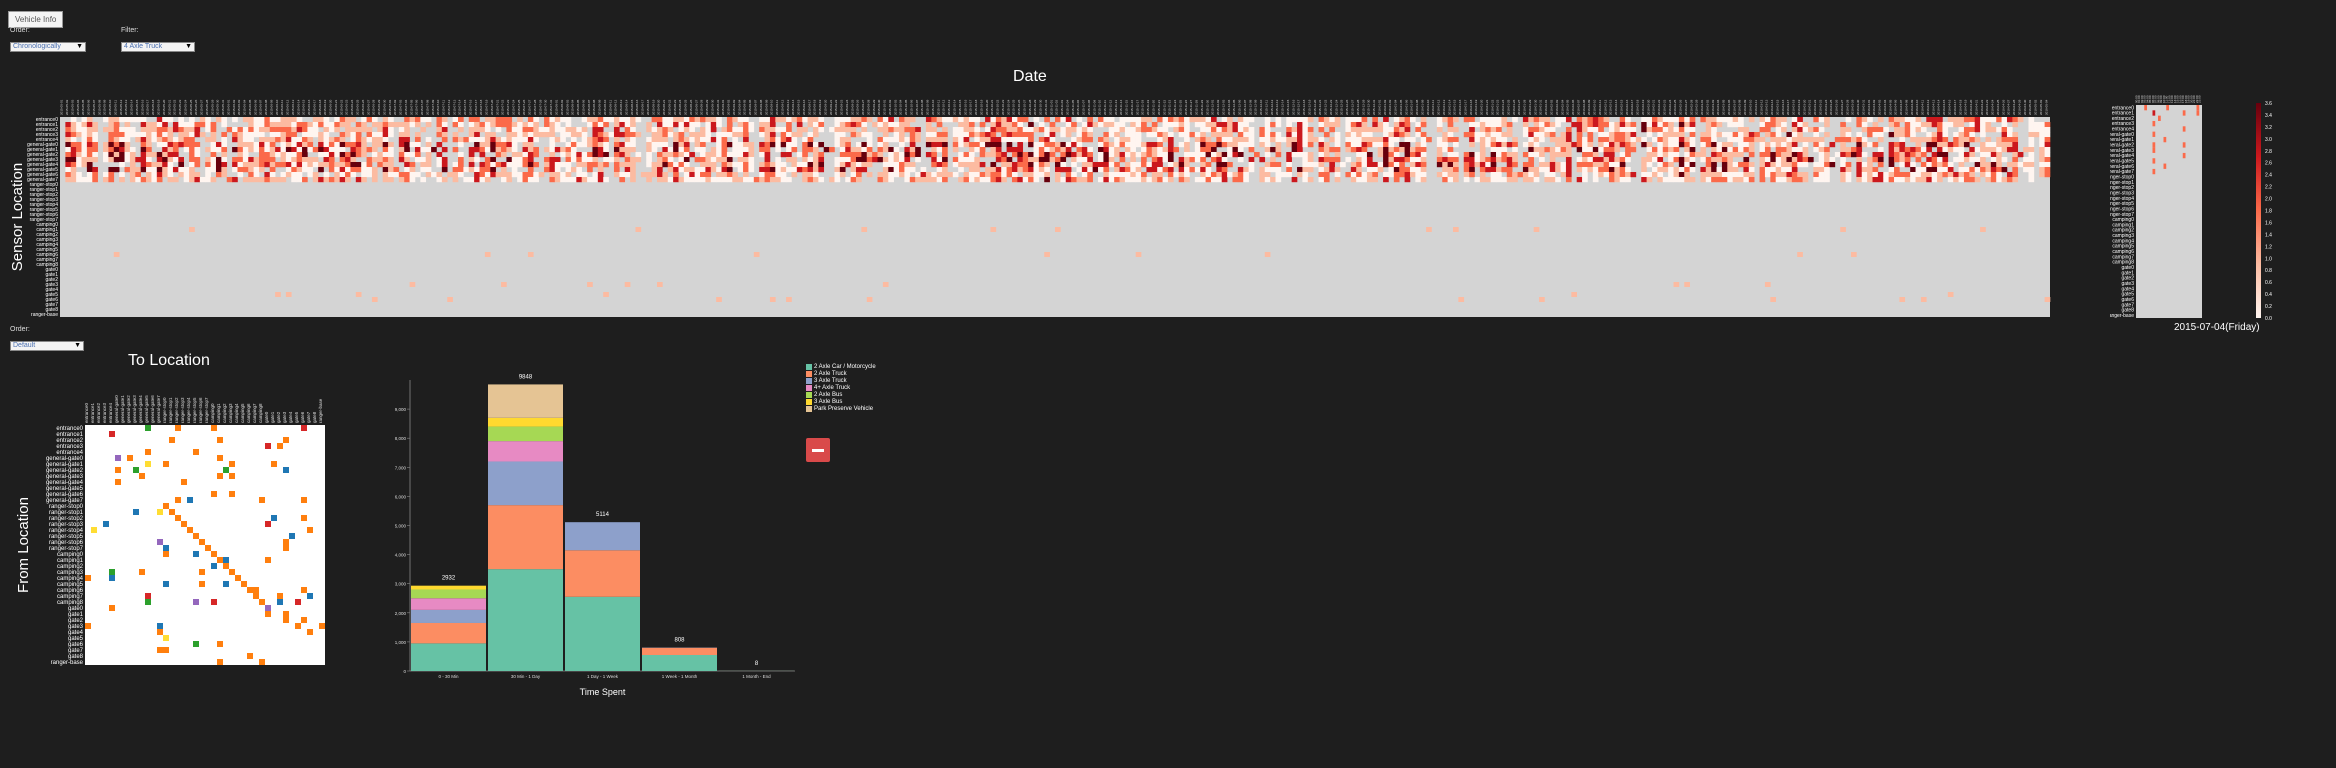 Image resolution: width=2336 pixels, height=768 pixels. I want to click on bar-segment, so click(602, 536).